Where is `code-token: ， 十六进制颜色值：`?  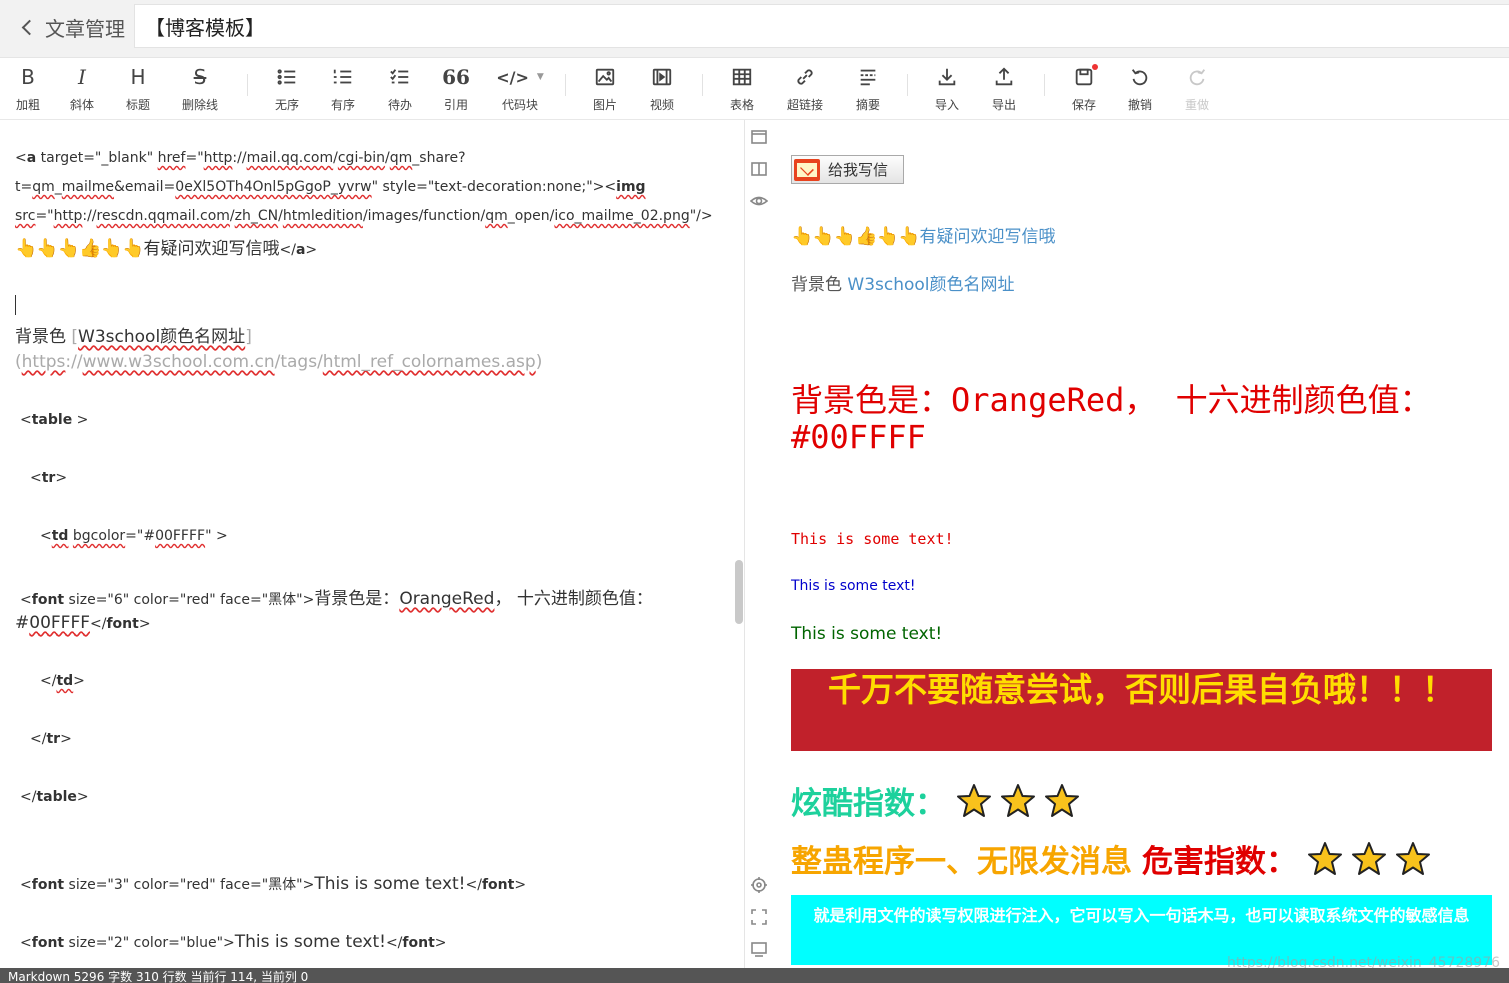
code-token: ， 十六进制颜色值： is located at coordinates (573, 599).